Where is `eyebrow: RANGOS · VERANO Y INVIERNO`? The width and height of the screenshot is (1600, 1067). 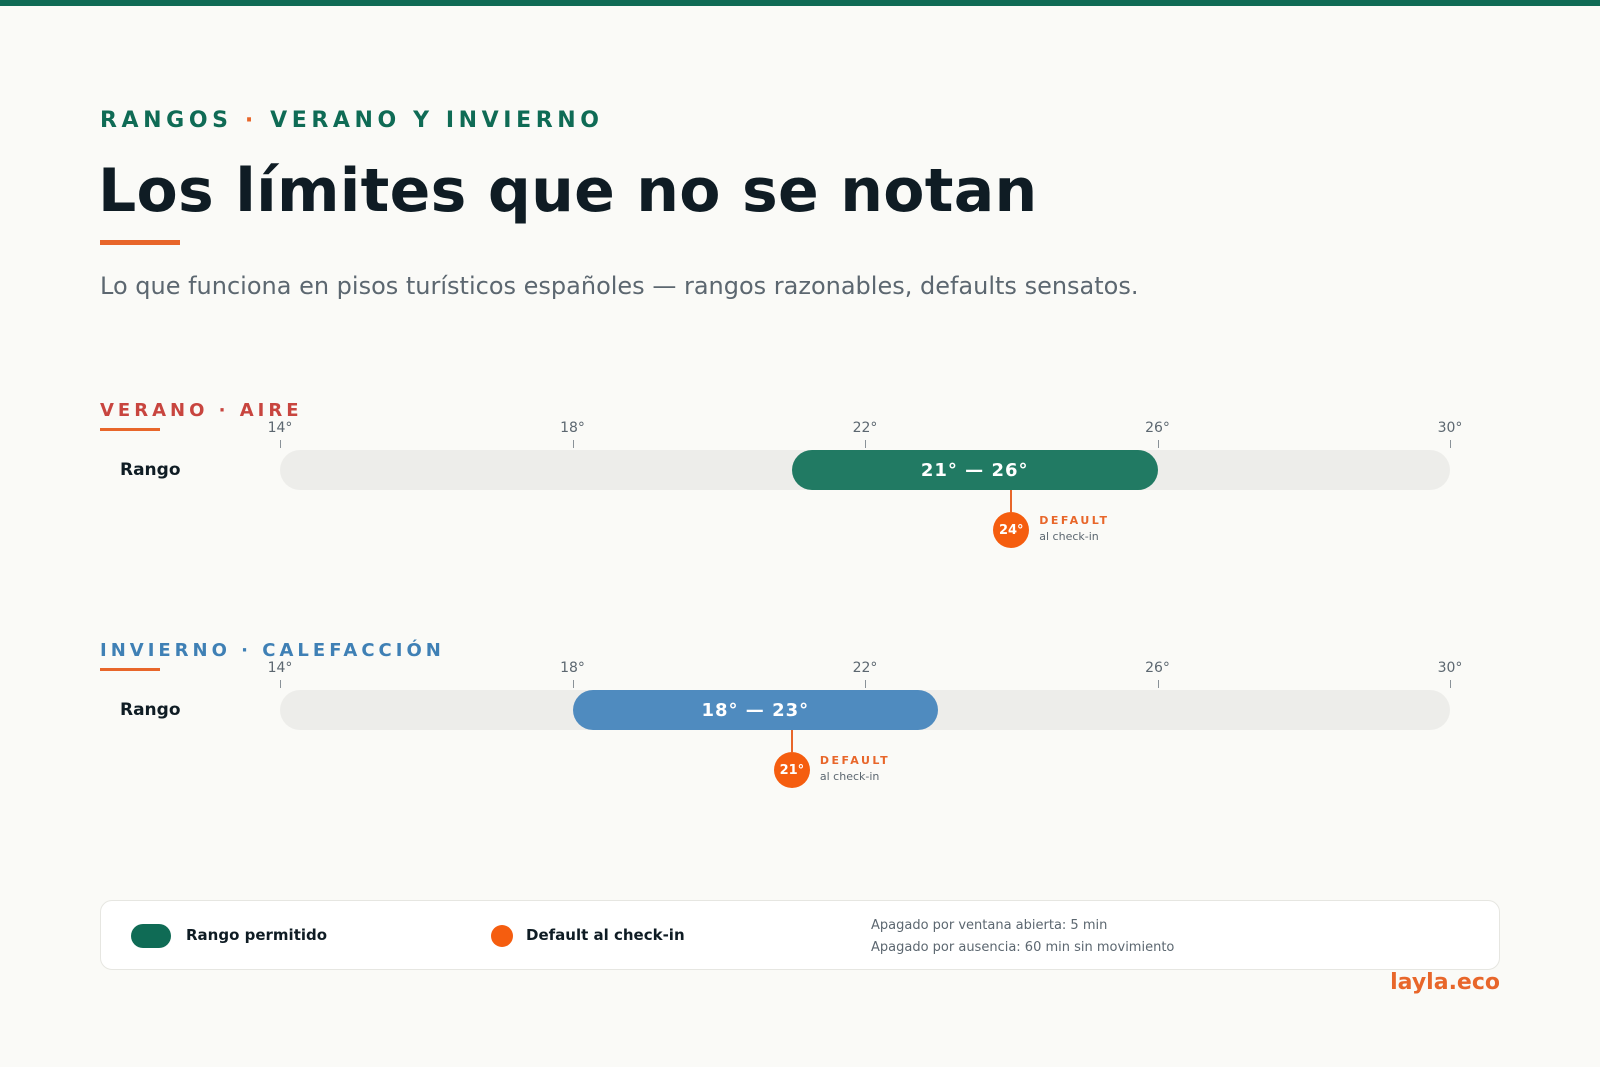
eyebrow: RANGOS · VERANO Y INVIERNO is located at coordinates (352, 120).